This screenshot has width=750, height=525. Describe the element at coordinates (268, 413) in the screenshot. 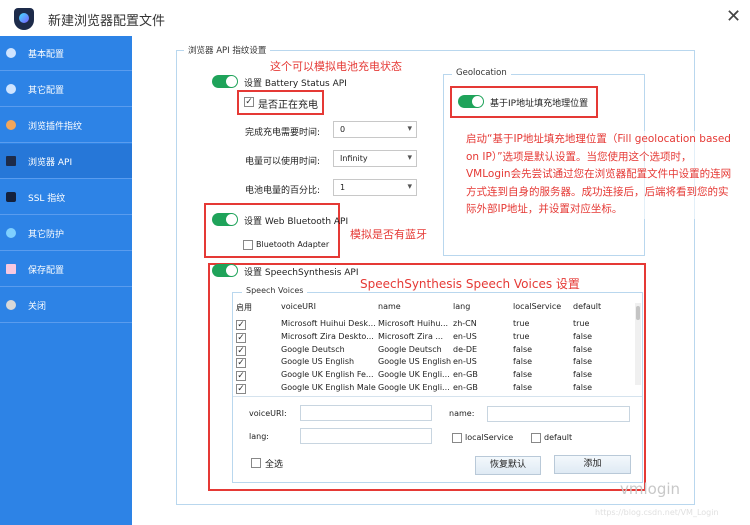

I see `voiceuri-label: voiceURI:` at that location.